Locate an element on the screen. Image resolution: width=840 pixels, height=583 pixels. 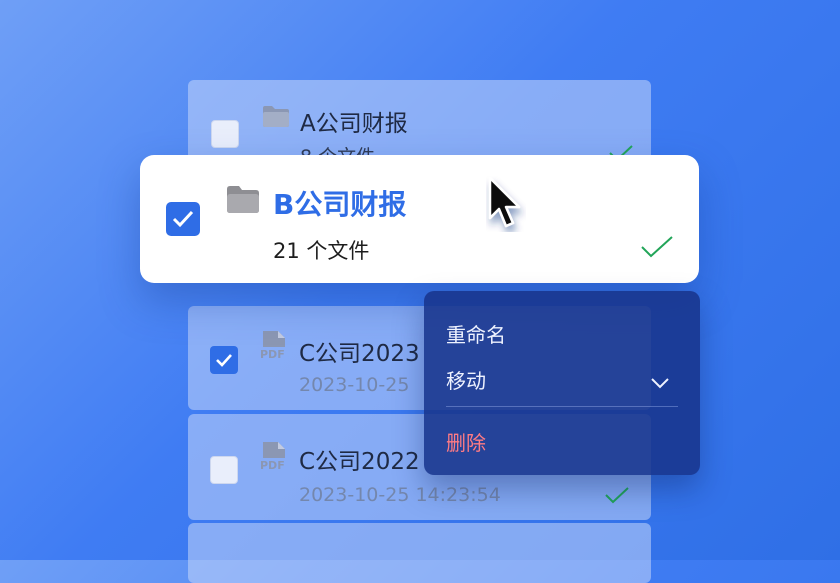
menu-item-move: 移动 is located at coordinates (466, 379).